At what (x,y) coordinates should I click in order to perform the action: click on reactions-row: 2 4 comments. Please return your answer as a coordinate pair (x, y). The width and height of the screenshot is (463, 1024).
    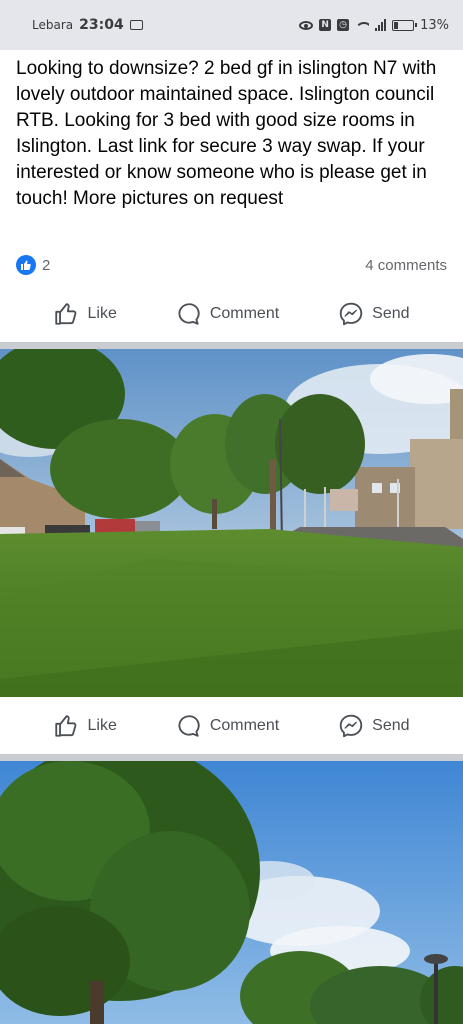
    Looking at the image, I should click on (231, 265).